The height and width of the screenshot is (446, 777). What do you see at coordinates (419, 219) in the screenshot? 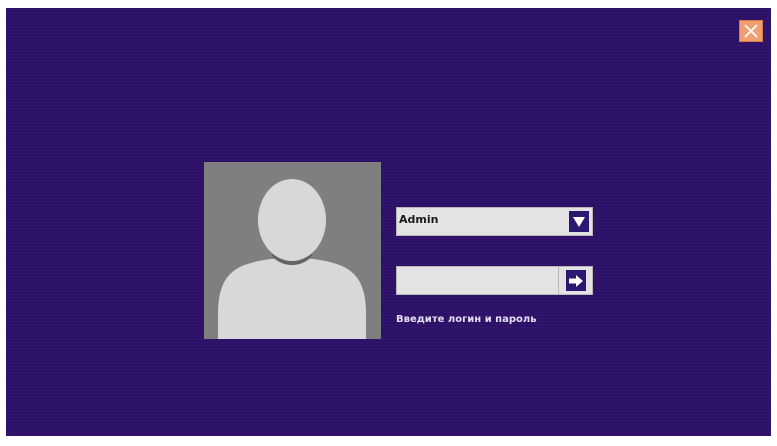
I see `username-value: Admin` at bounding box center [419, 219].